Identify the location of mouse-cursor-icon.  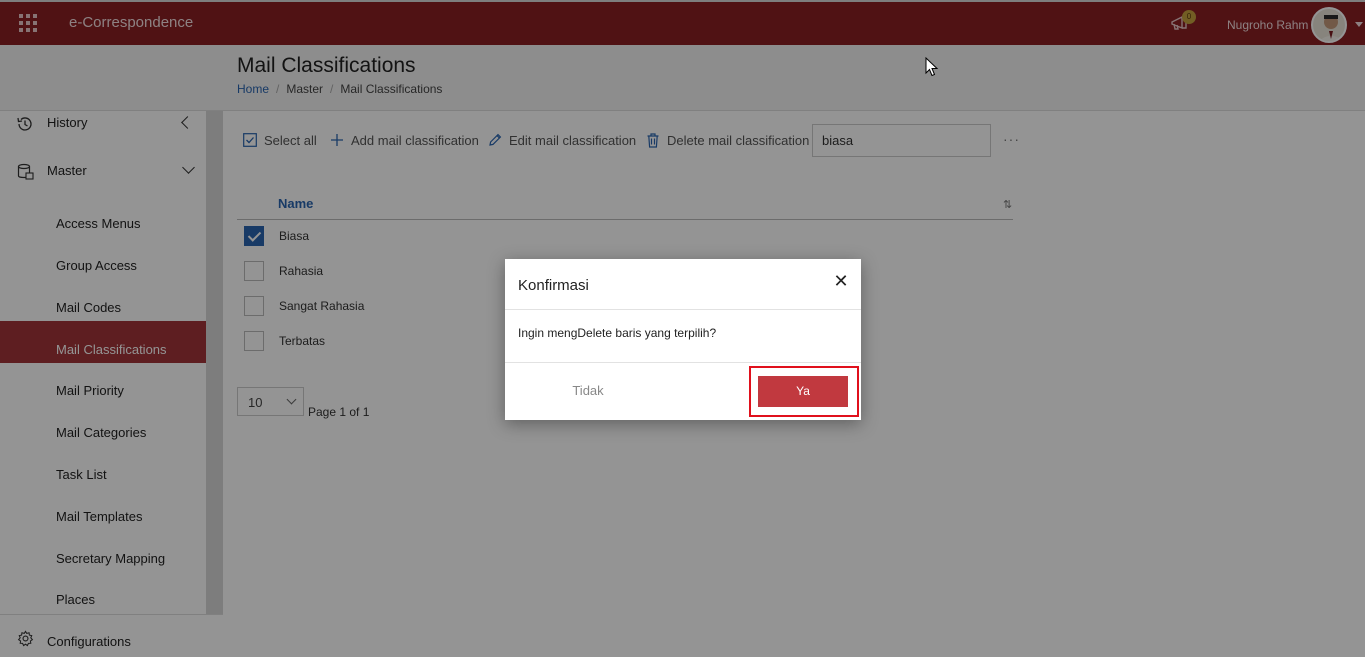
(932, 67).